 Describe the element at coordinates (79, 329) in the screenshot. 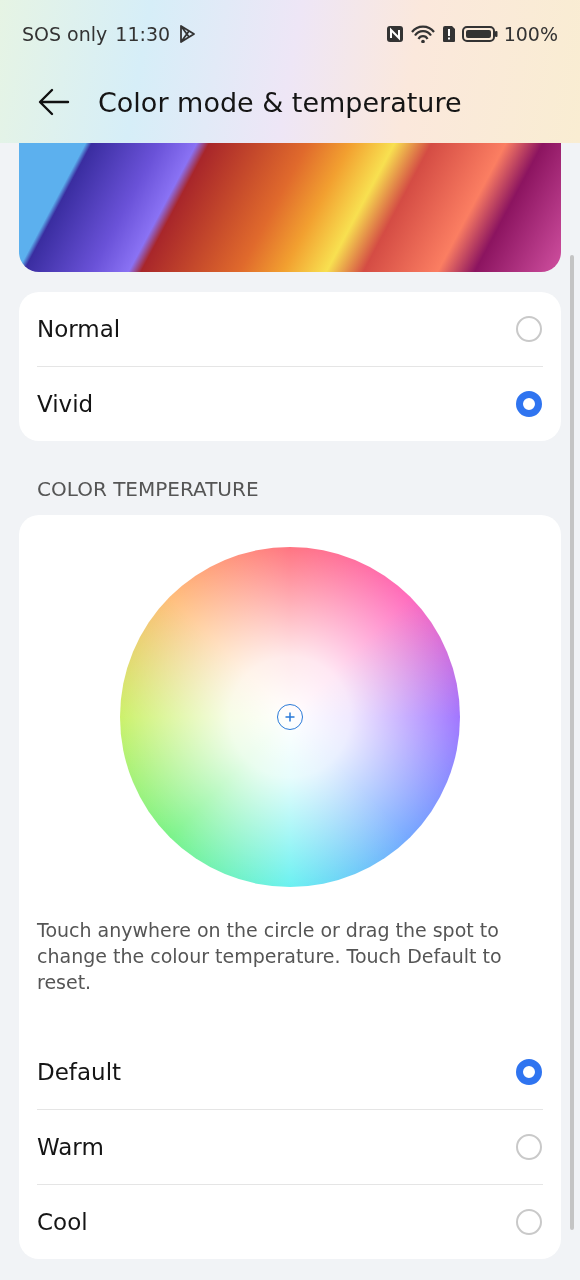

I see `option-label: Normal` at that location.